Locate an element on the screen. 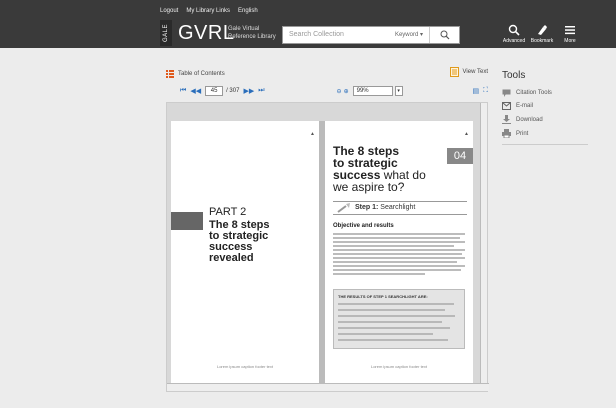  chapter-number-badge: 04 is located at coordinates (460, 156).